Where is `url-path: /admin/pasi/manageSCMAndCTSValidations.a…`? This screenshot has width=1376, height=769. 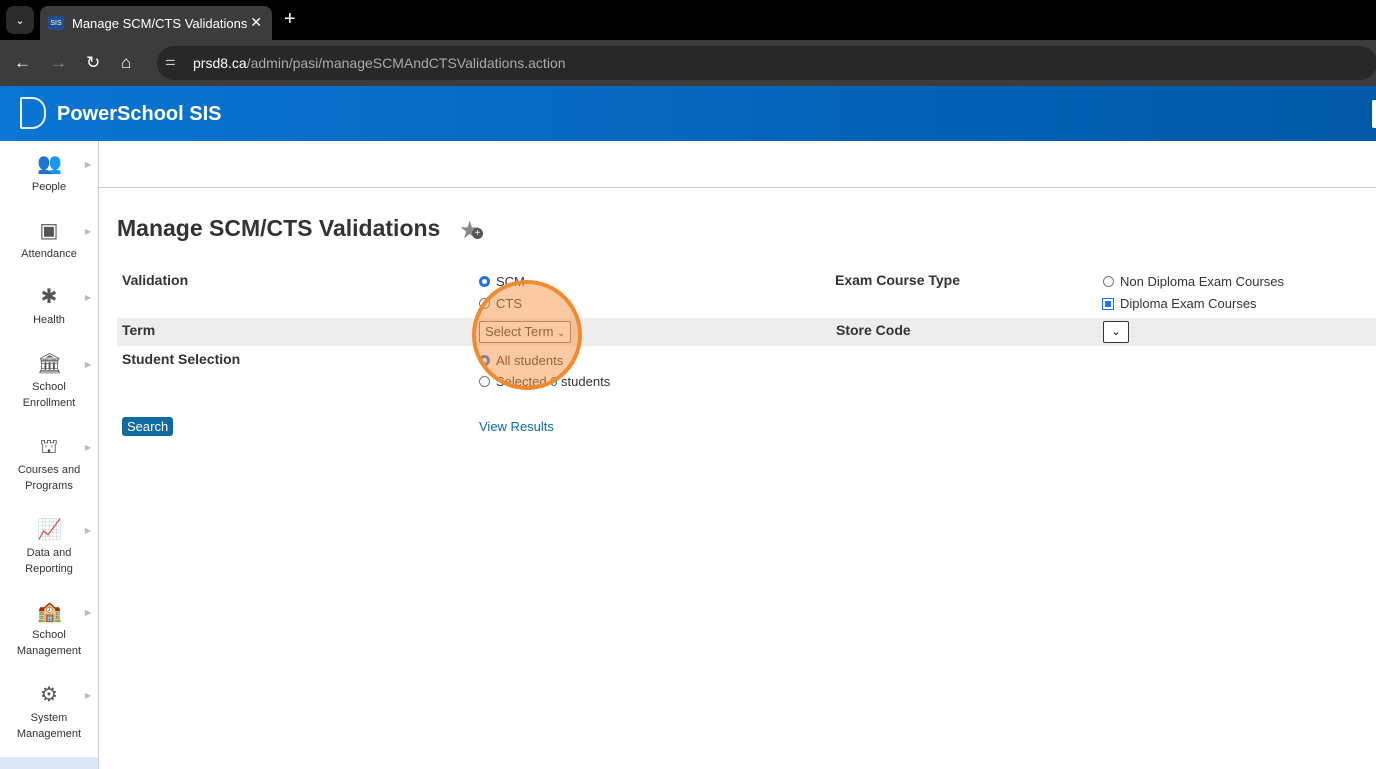 url-path: /admin/pasi/manageSCMAndCTSValidations.a… is located at coordinates (406, 63).